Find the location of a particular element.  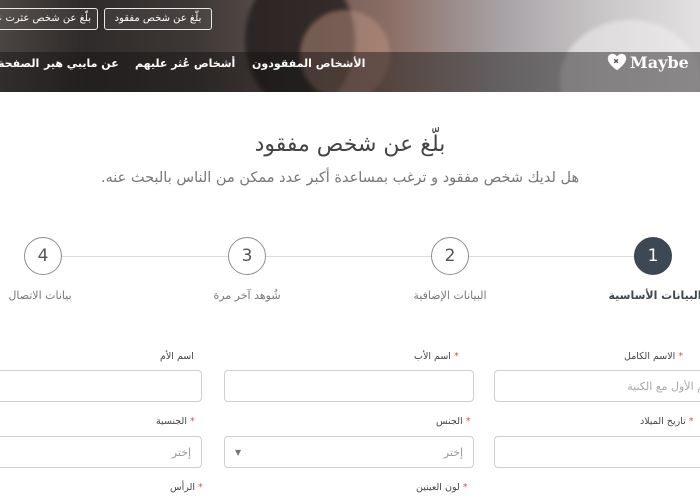

full-name-input is located at coordinates (597, 386).